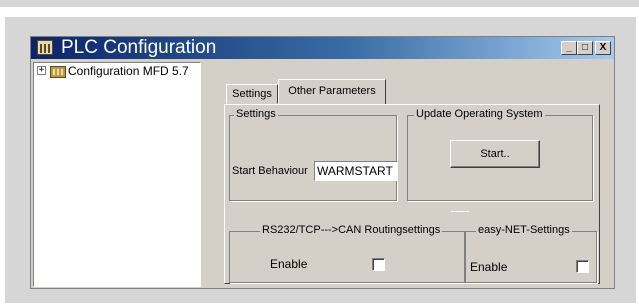  What do you see at coordinates (313, 154) in the screenshot?
I see `settings-group: Settings Start Behaviour WARMSTART` at bounding box center [313, 154].